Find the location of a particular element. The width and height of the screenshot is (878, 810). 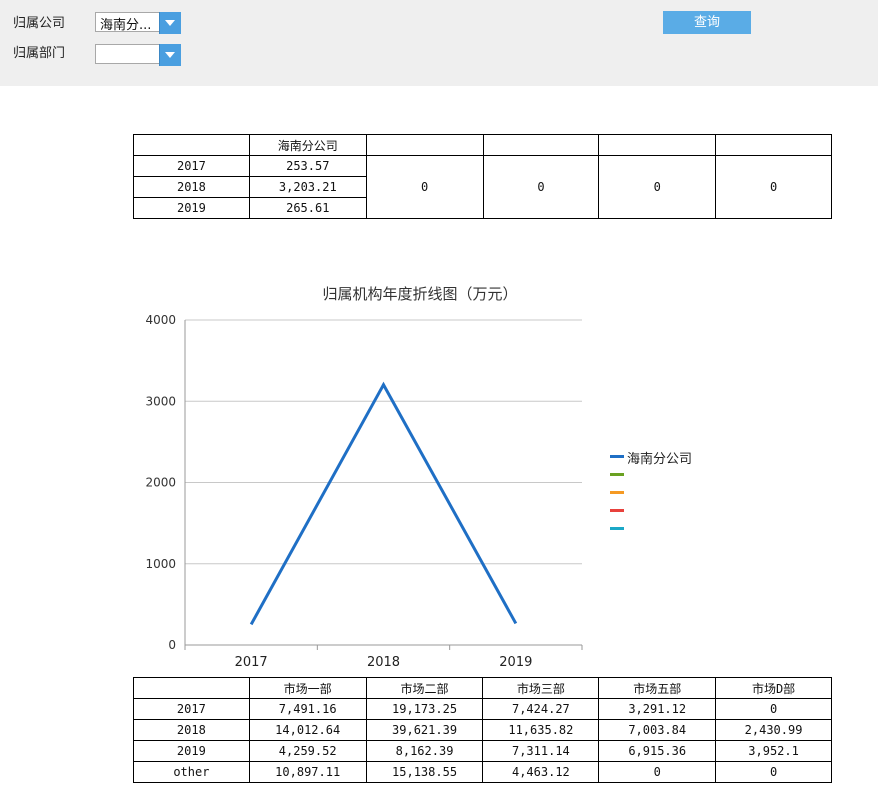

table-cell: 2,430.99 is located at coordinates (773, 730).